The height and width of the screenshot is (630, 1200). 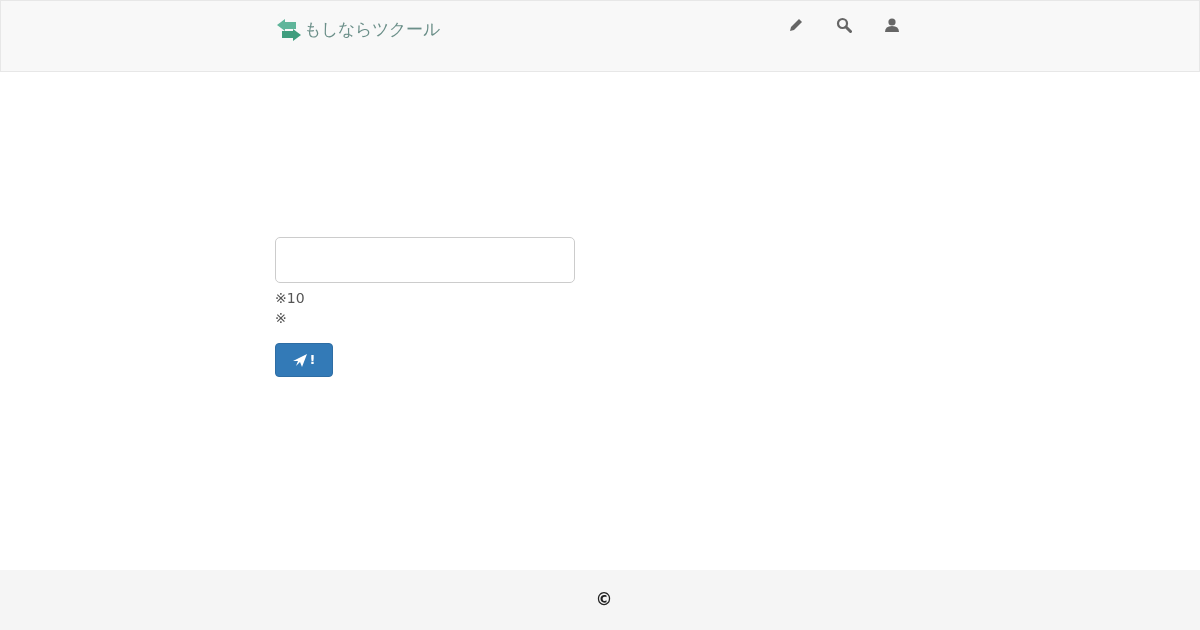 I want to click on arrows-logo-icon, so click(x=289, y=29).